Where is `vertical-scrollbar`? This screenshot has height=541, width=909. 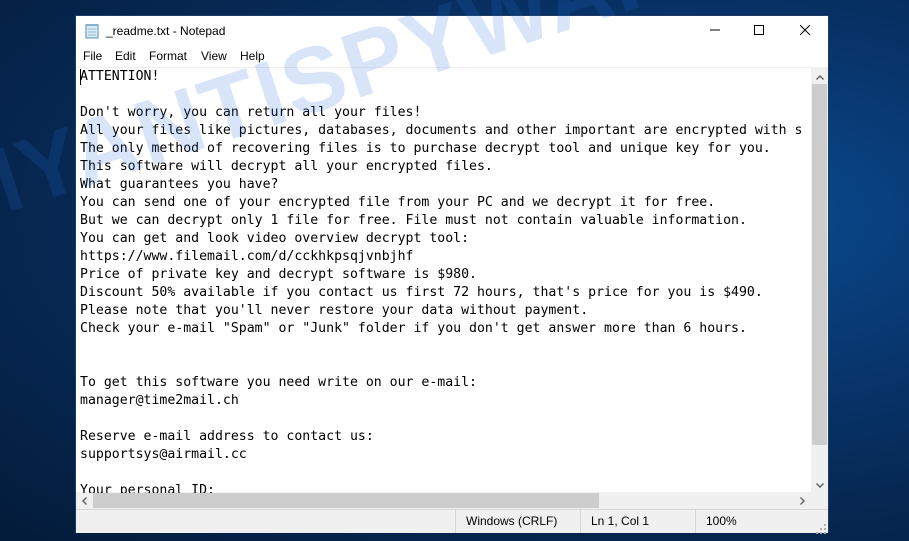
vertical-scrollbar is located at coordinates (819, 279).